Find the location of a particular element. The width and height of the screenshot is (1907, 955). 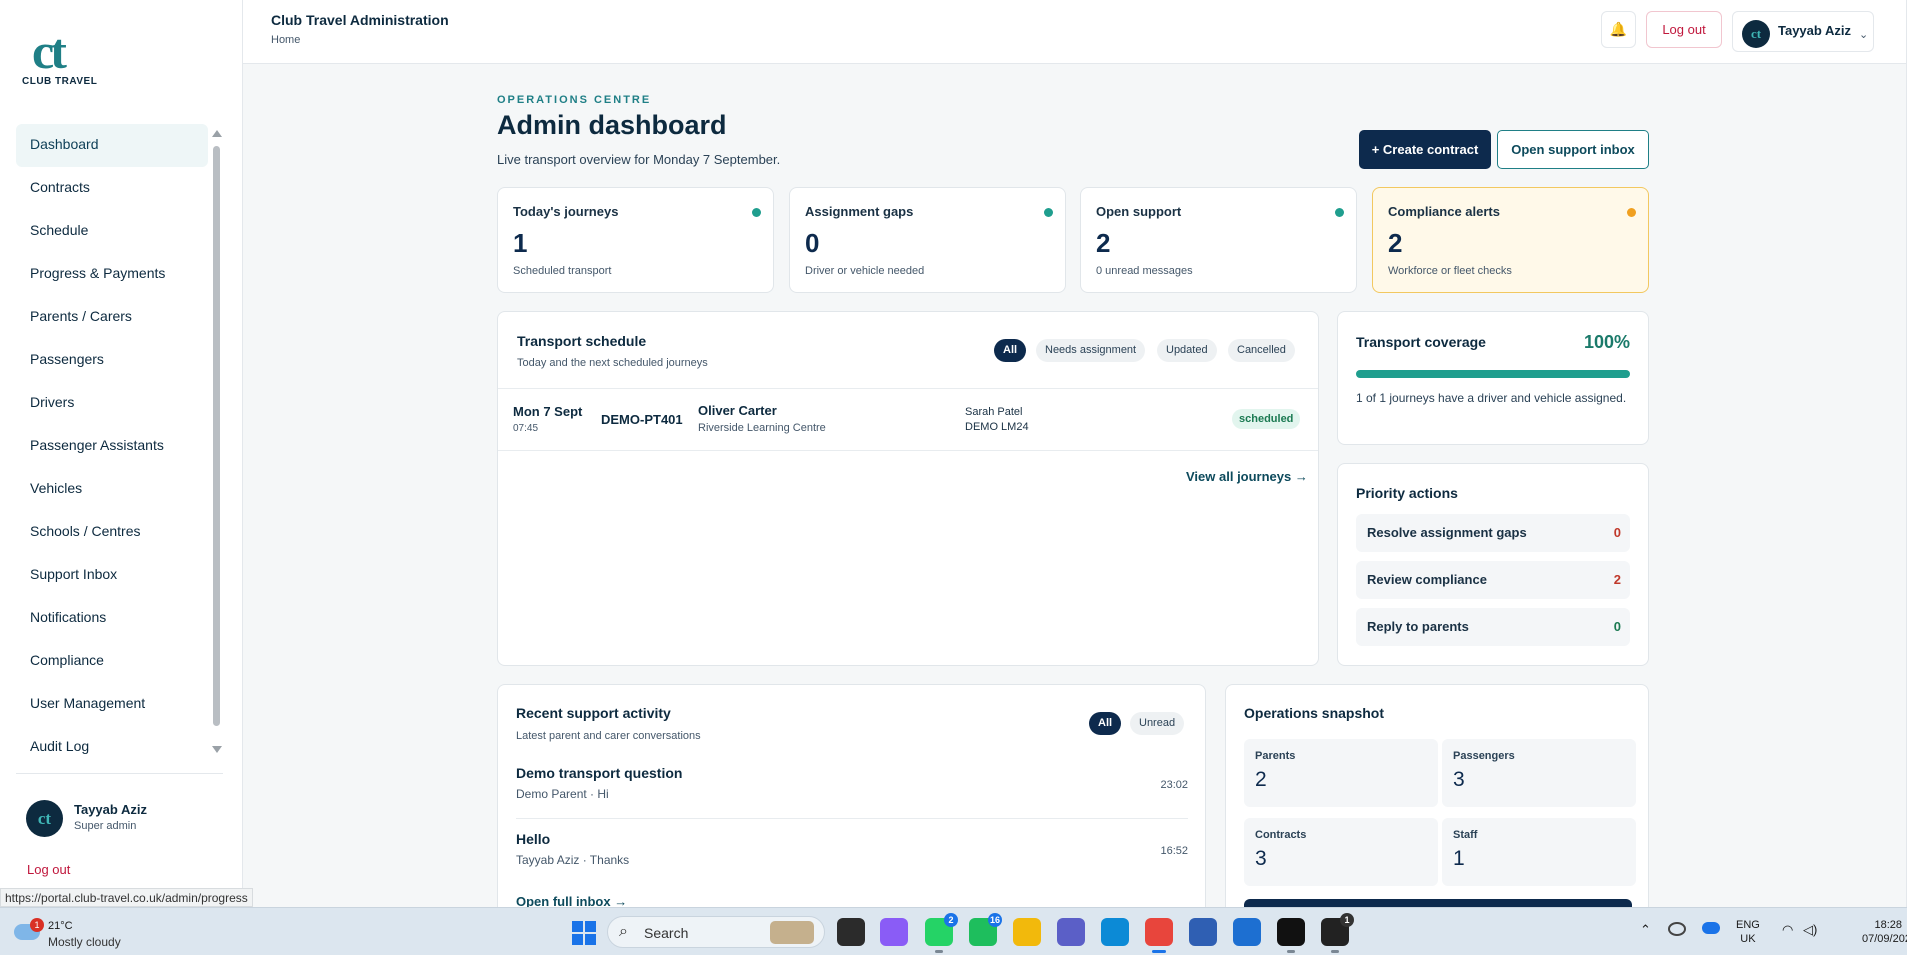

sidebar-item-user-management: User Management is located at coordinates (112, 704).